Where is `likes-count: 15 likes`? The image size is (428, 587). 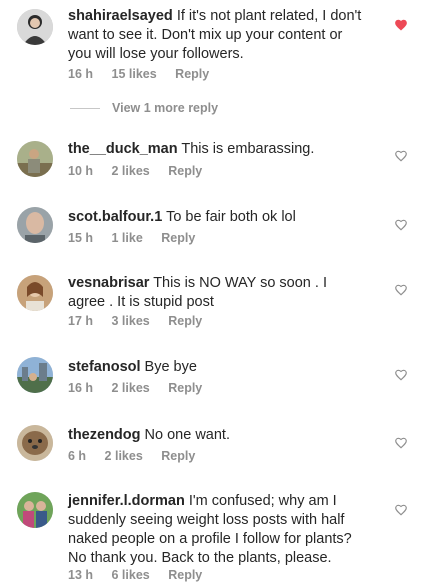
likes-count: 15 likes is located at coordinates (134, 74).